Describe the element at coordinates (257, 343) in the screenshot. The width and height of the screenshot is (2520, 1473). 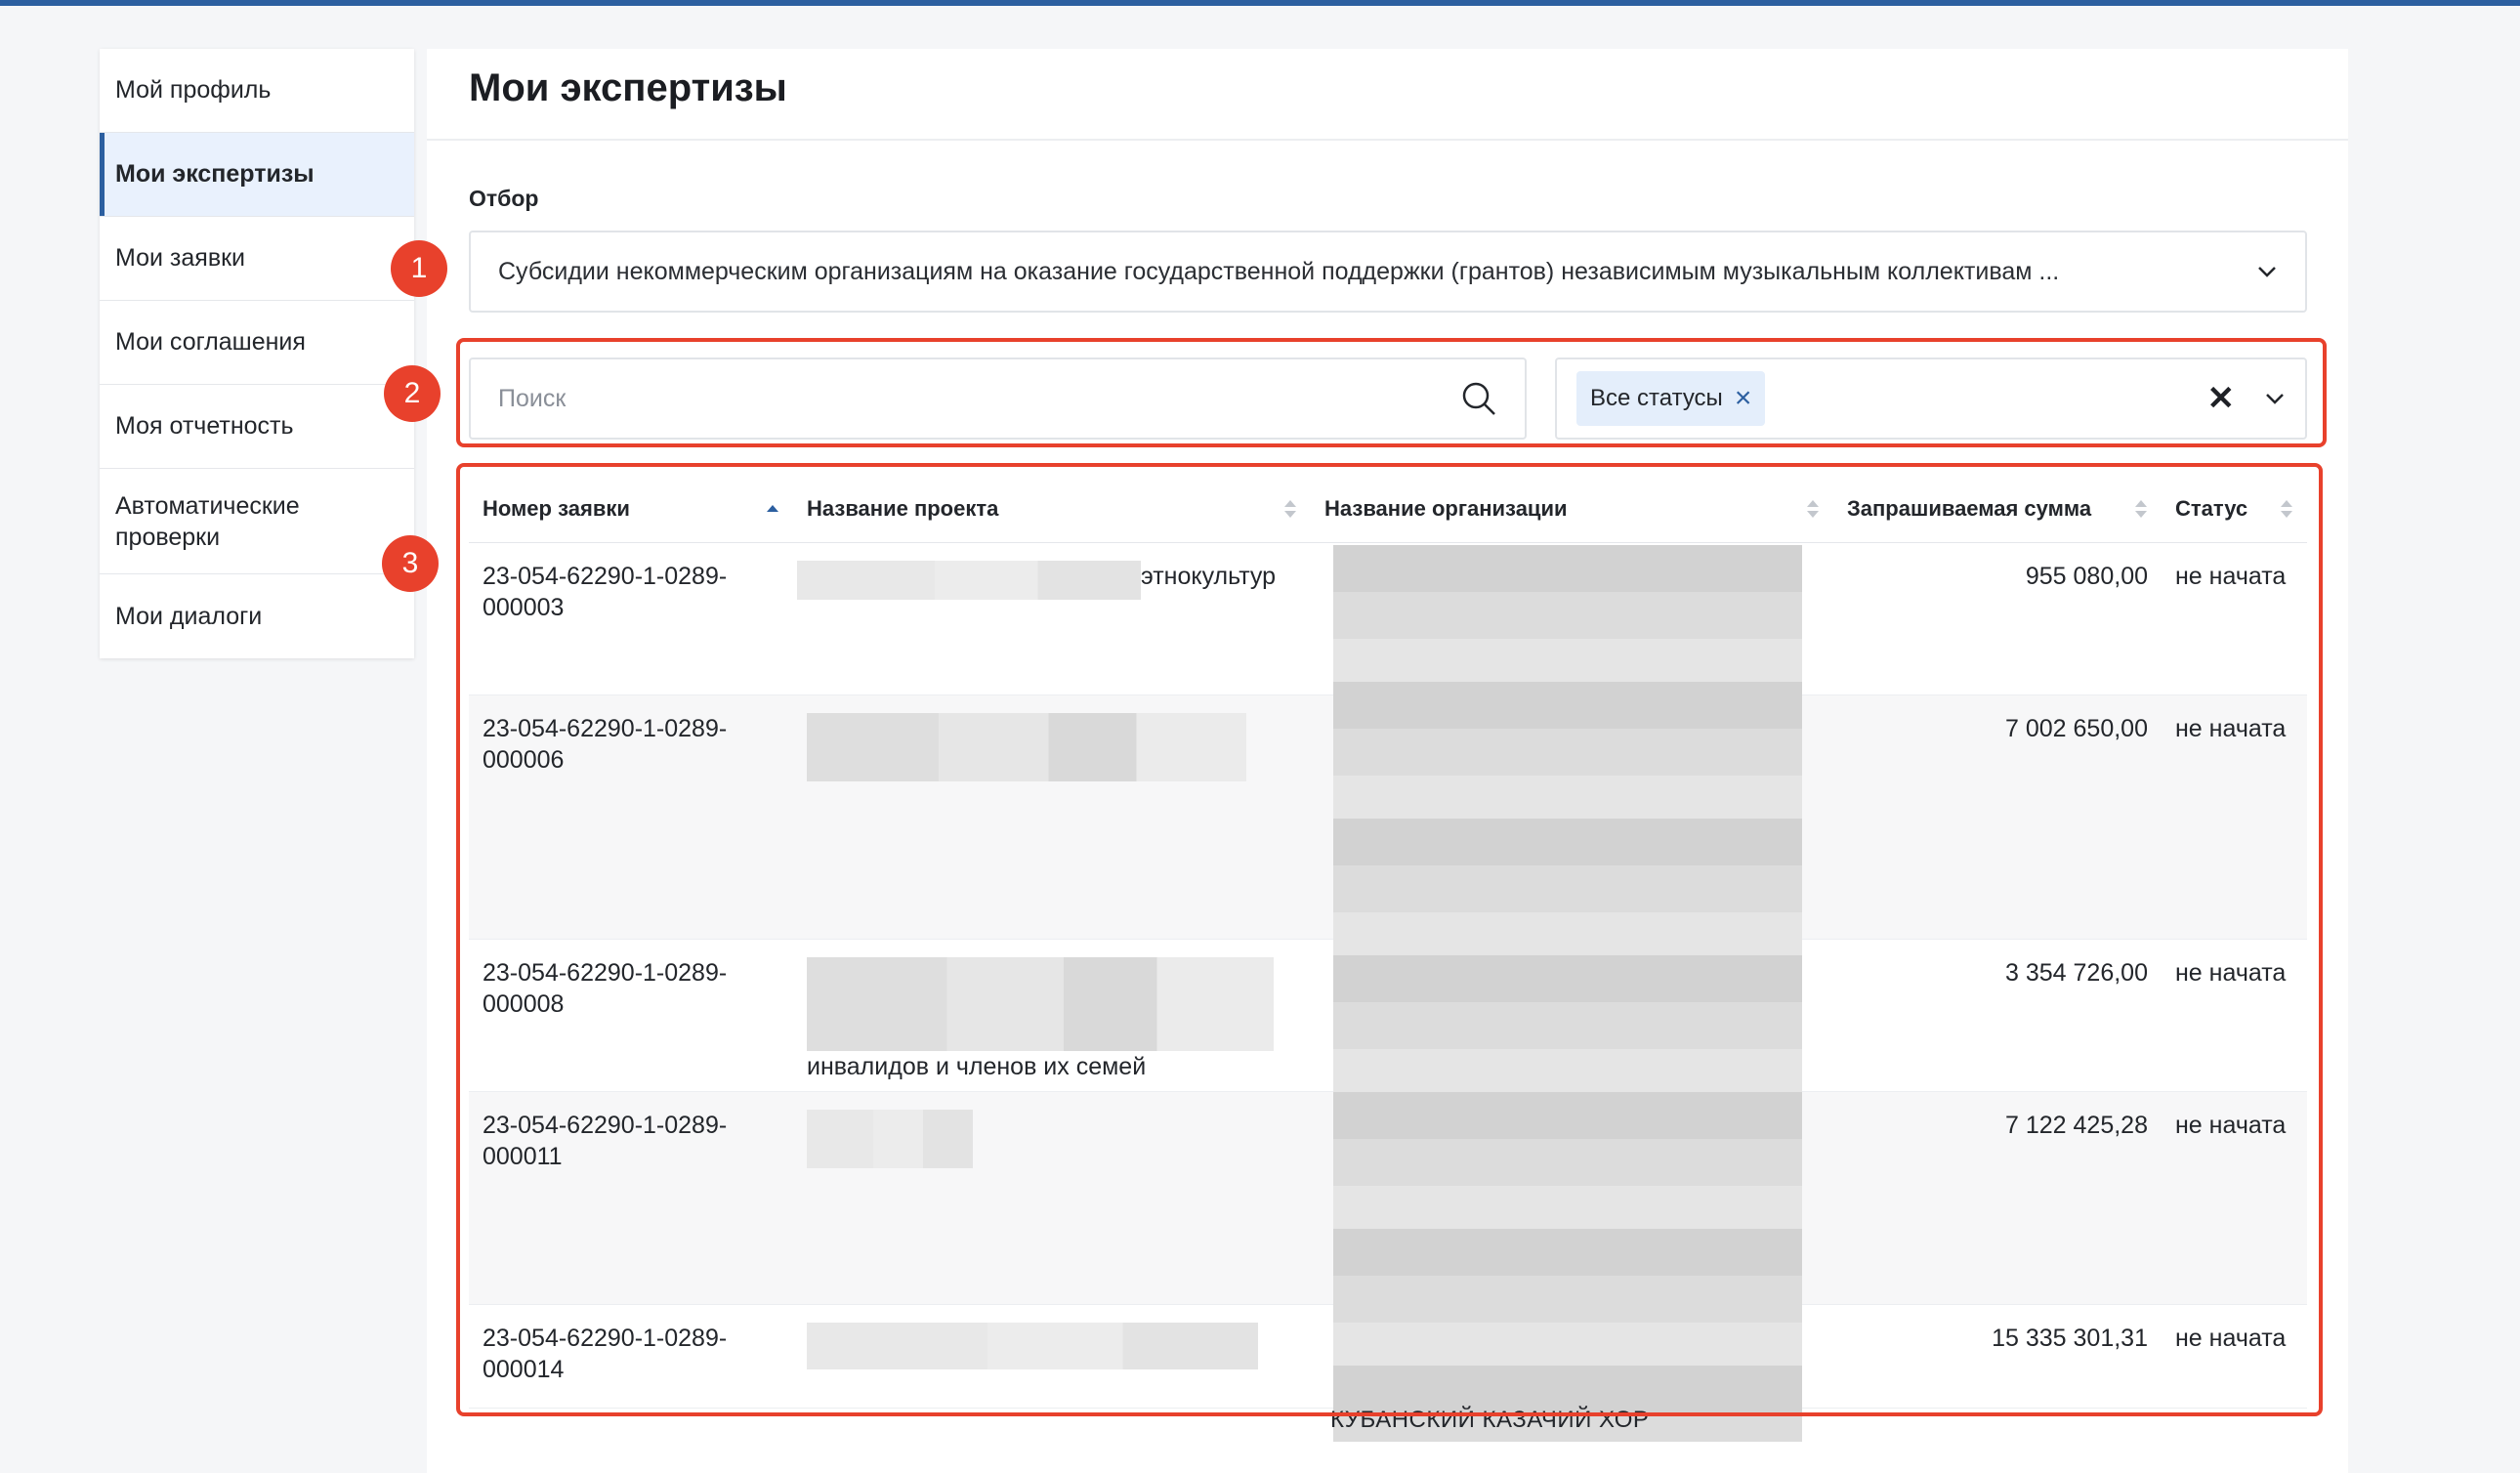
I see `sidebar-item-agreements: Мои соглашения` at that location.